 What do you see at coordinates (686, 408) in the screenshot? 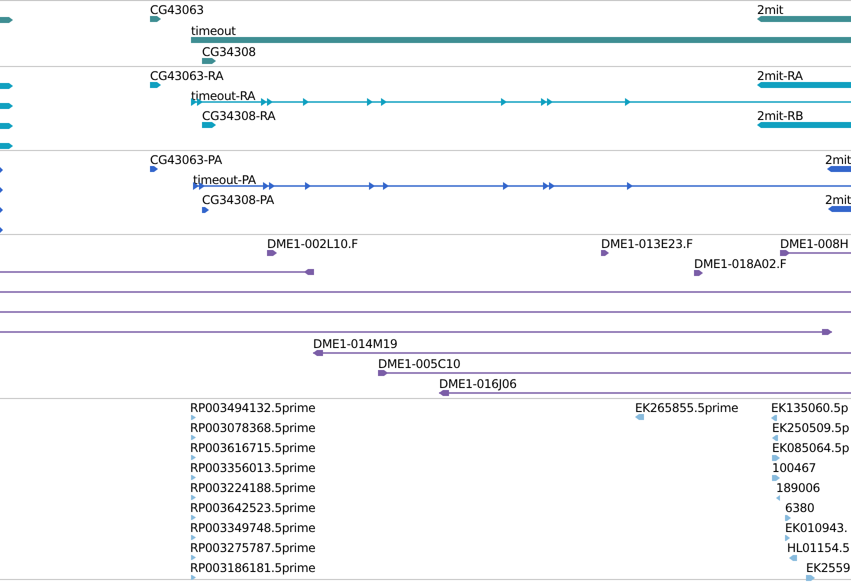
I see `feature-label: EK265855.5prime` at bounding box center [686, 408].